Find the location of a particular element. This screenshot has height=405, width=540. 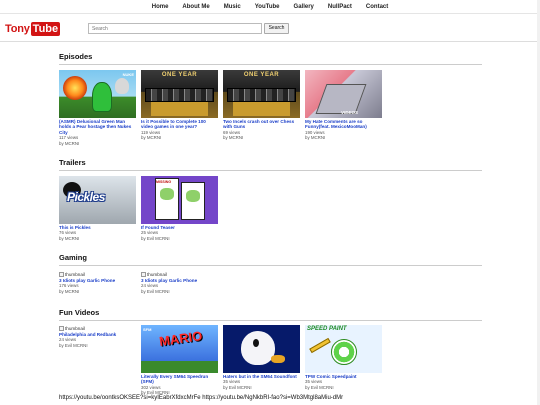

nav-link-youtube: YouTube is located at coordinates (267, 7).